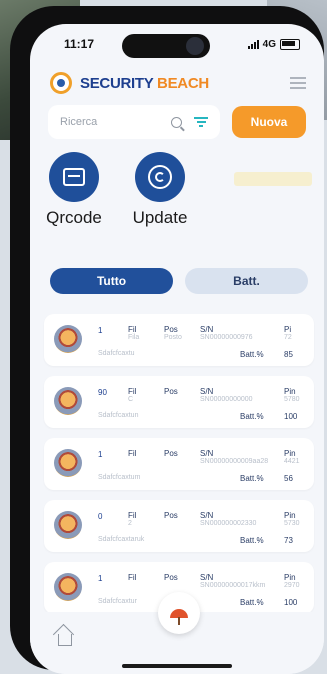  Describe the element at coordinates (118, 415) in the screenshot. I see `item-subtitle: Sdafcfcaxtun` at that location.